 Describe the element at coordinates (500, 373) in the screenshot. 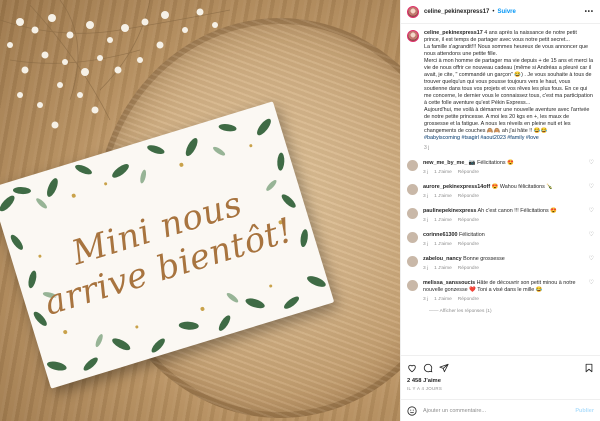

I see `action-bar: 2 458 J'aime IL Y A 4 JOURS` at that location.